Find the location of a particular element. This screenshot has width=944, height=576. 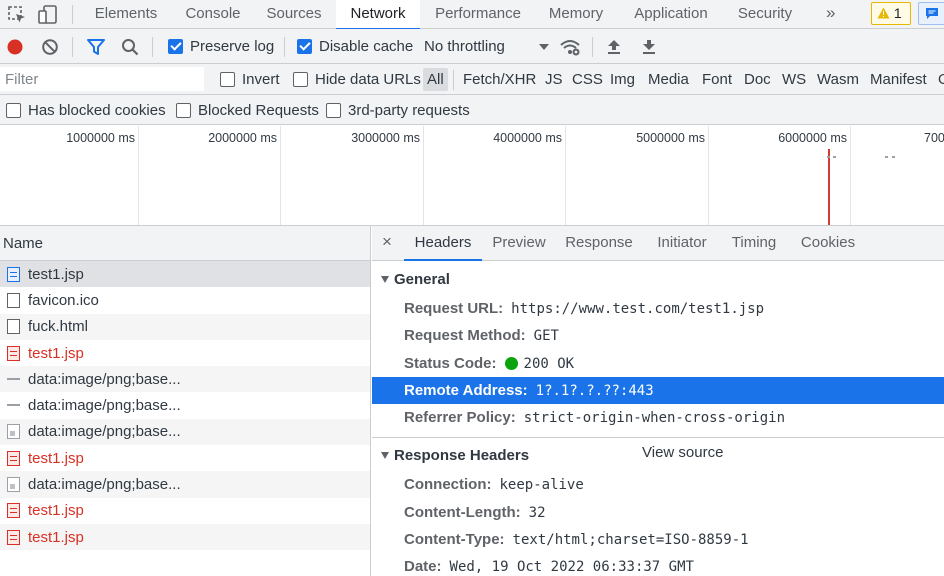

type-filter-media: Media is located at coordinates (668, 79).